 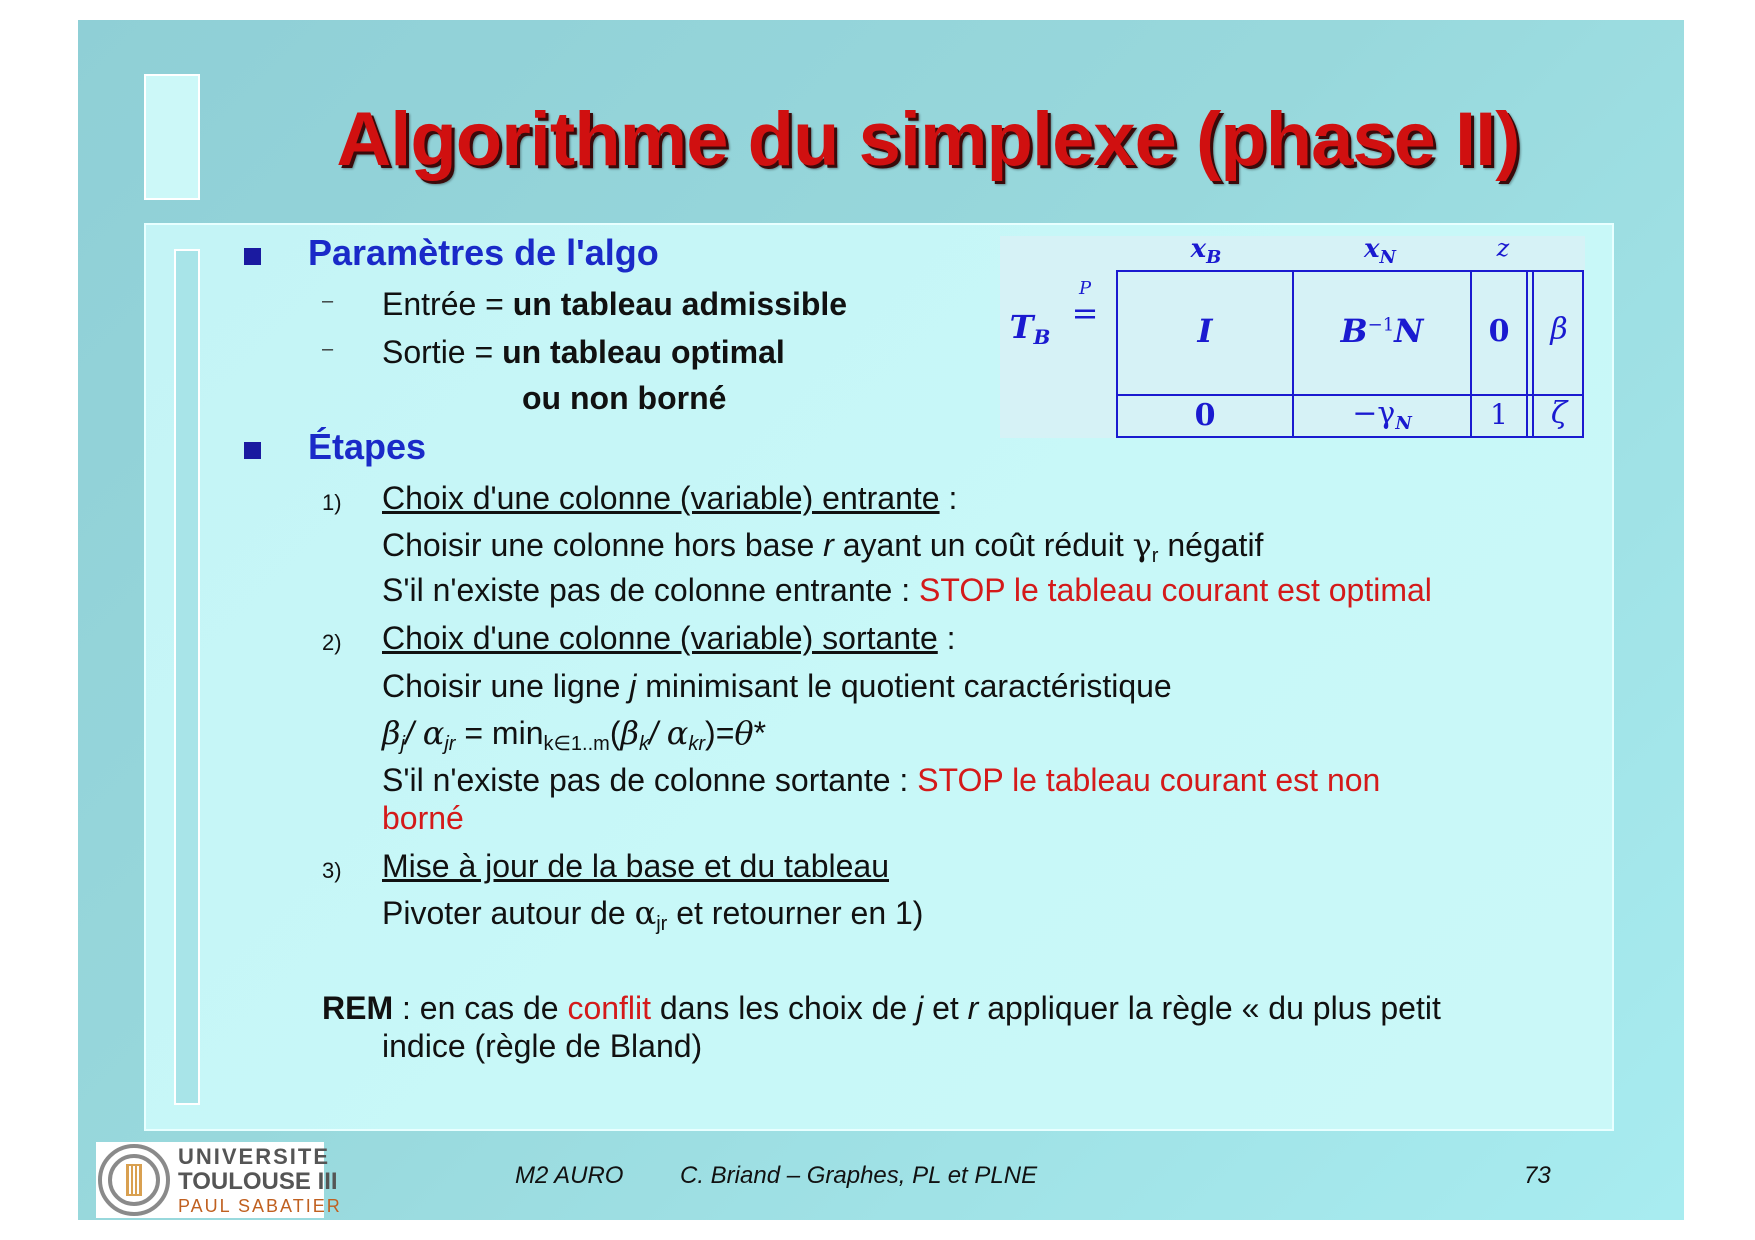 I want to click on simplex-tableau: xB xN z TB P = I B−1N 0 β 0 −γN 1 ζ, so click(x=1292, y=336).